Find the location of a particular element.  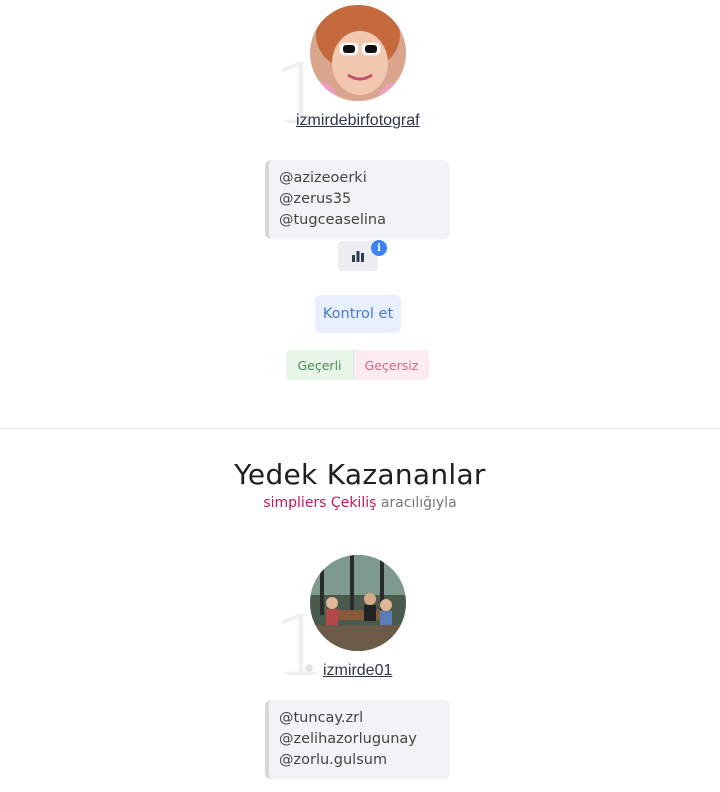

backup-username-link: izmirde01 is located at coordinates (357, 671).